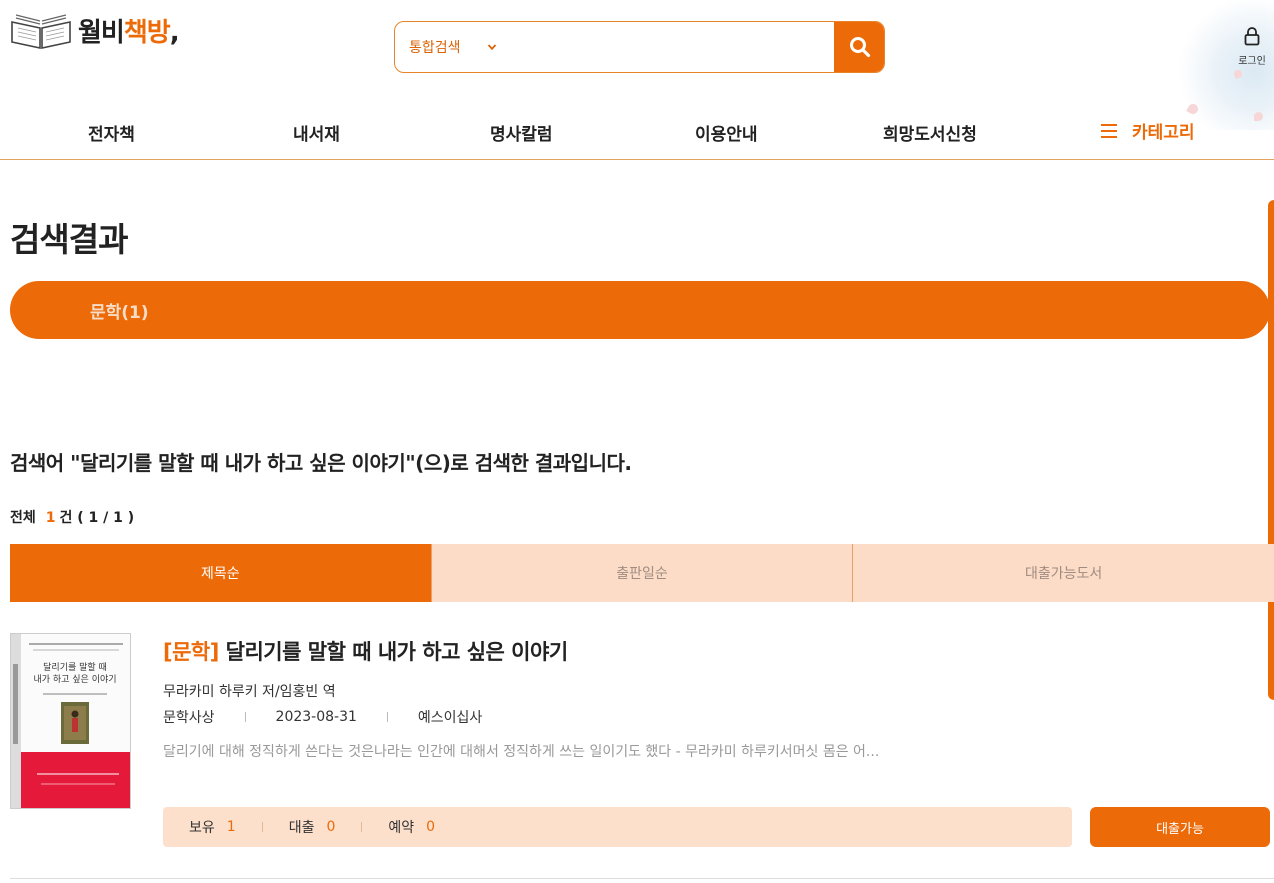 The image size is (1274, 883). I want to click on result-count-label: 전체, so click(23, 518).